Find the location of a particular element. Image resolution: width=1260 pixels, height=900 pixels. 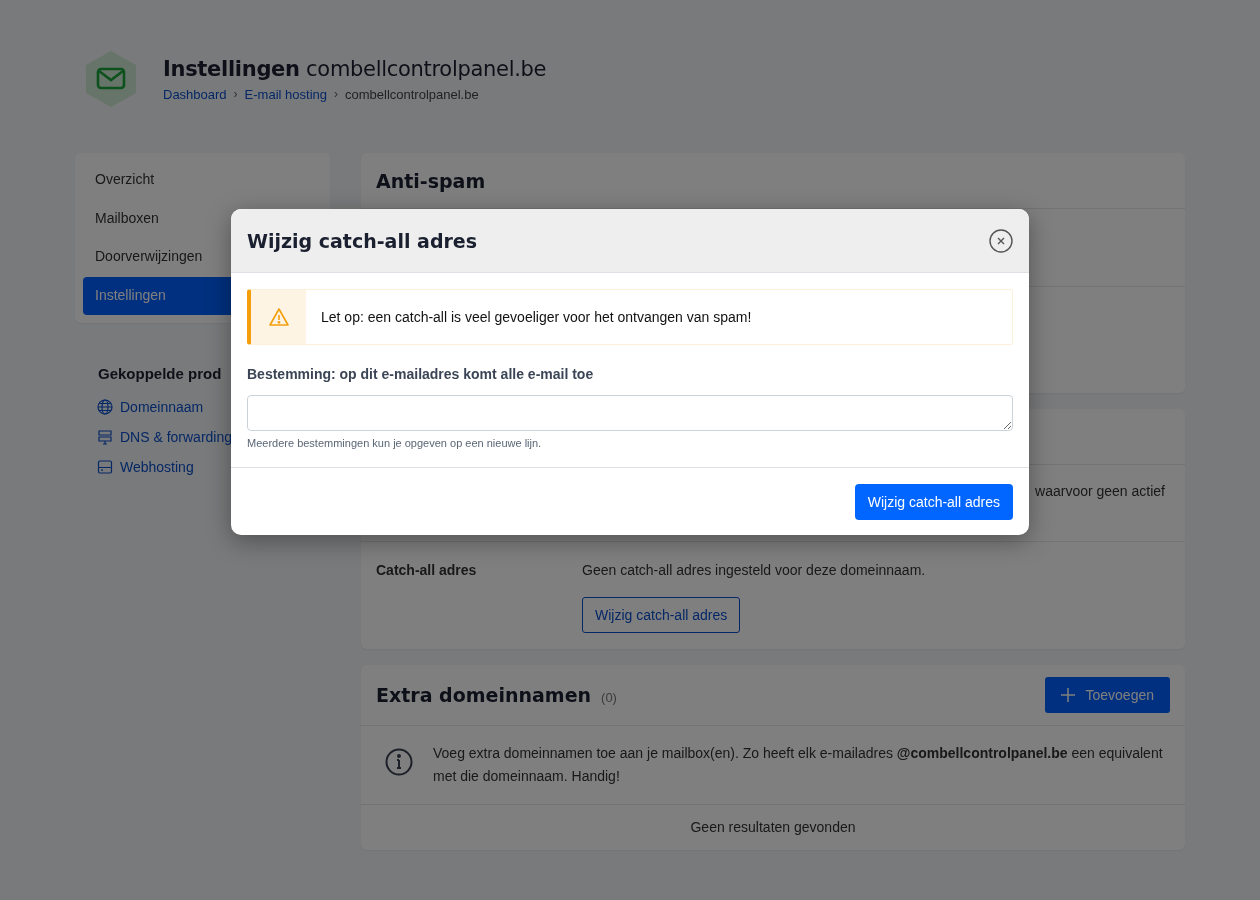

signpost-icon is located at coordinates (105, 437).